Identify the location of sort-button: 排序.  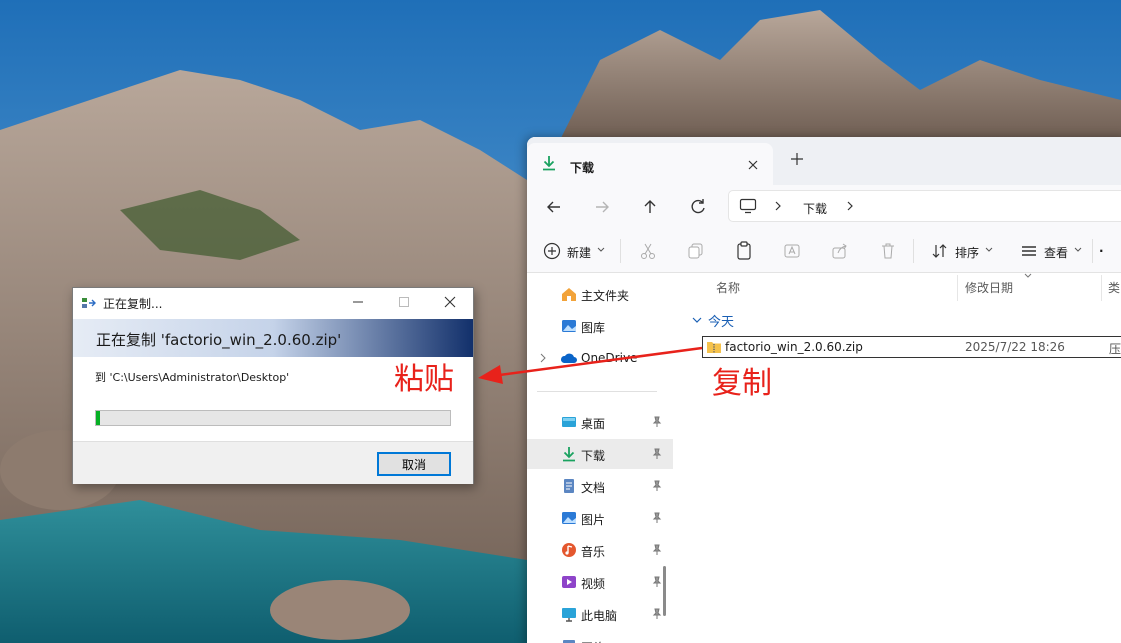
(967, 252).